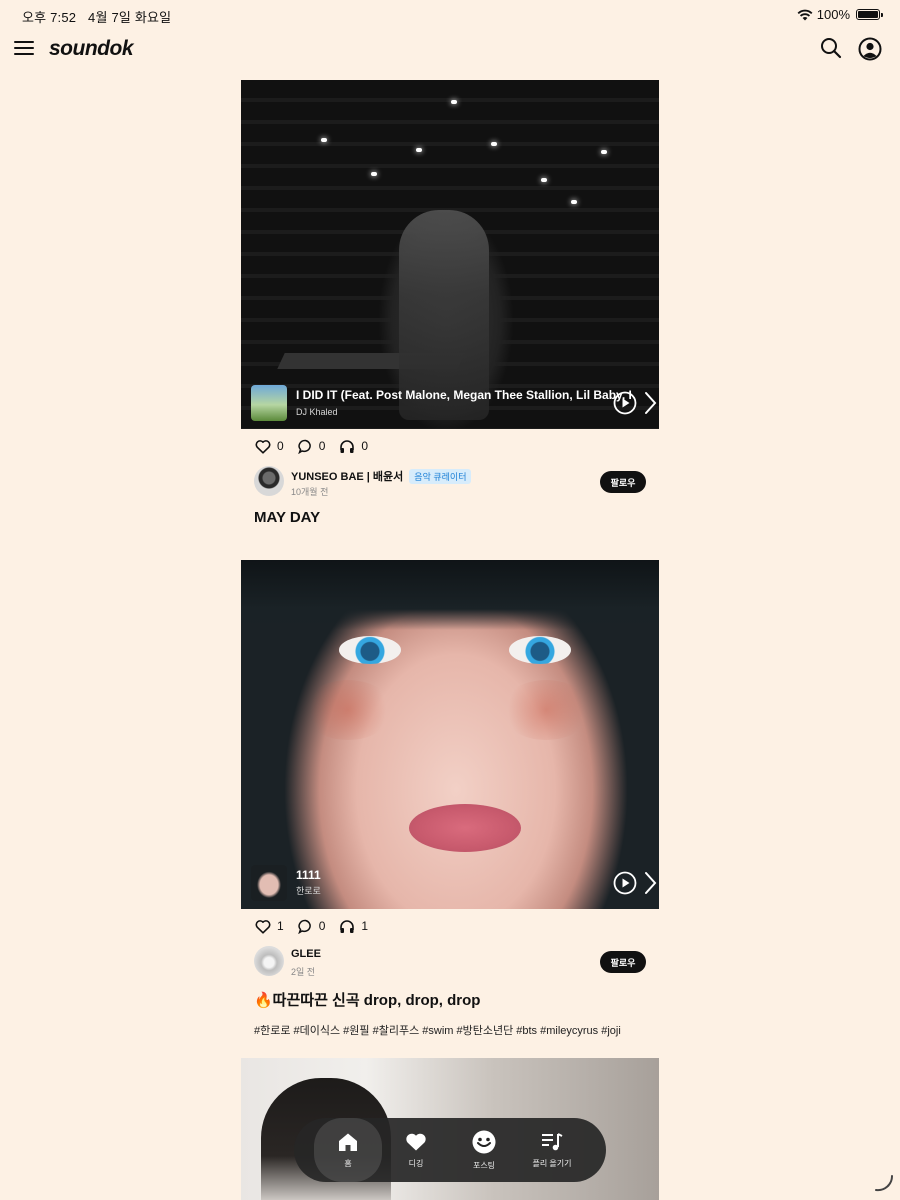  I want to click on post-author: YUNSEO BAE | 배윤서 음악 큐레이터 10개월 전 팔로우, so click(450, 483).